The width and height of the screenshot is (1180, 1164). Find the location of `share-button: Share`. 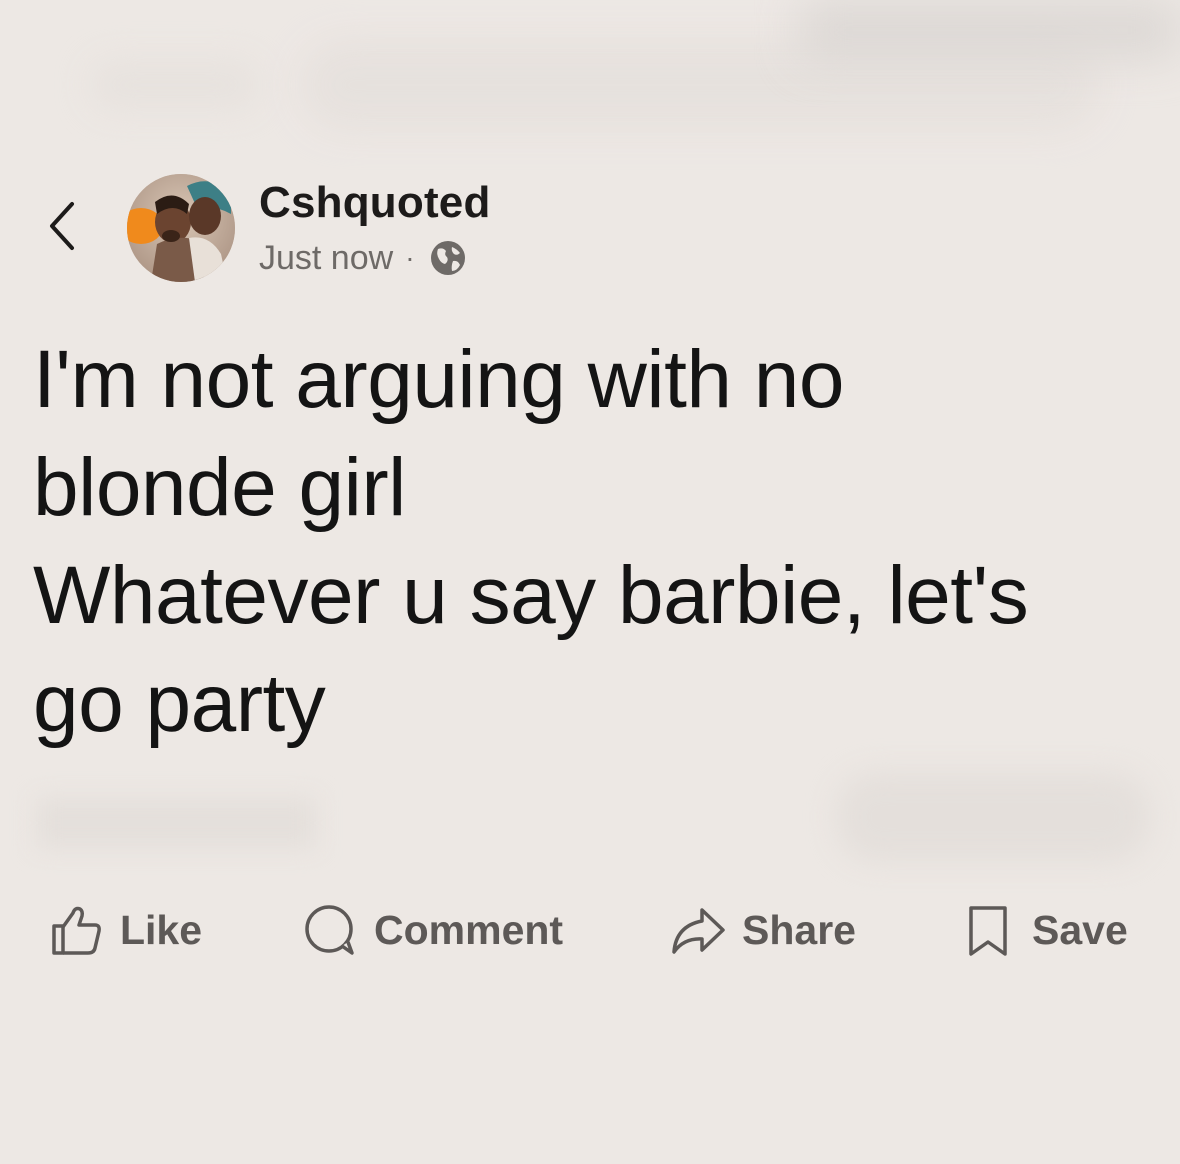

share-button: Share is located at coordinates (763, 930).